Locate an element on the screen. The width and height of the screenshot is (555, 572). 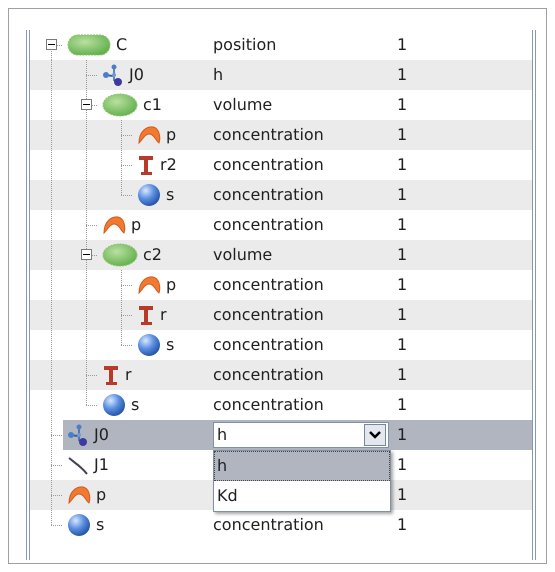
dropdown-option: Kd is located at coordinates (302, 496).